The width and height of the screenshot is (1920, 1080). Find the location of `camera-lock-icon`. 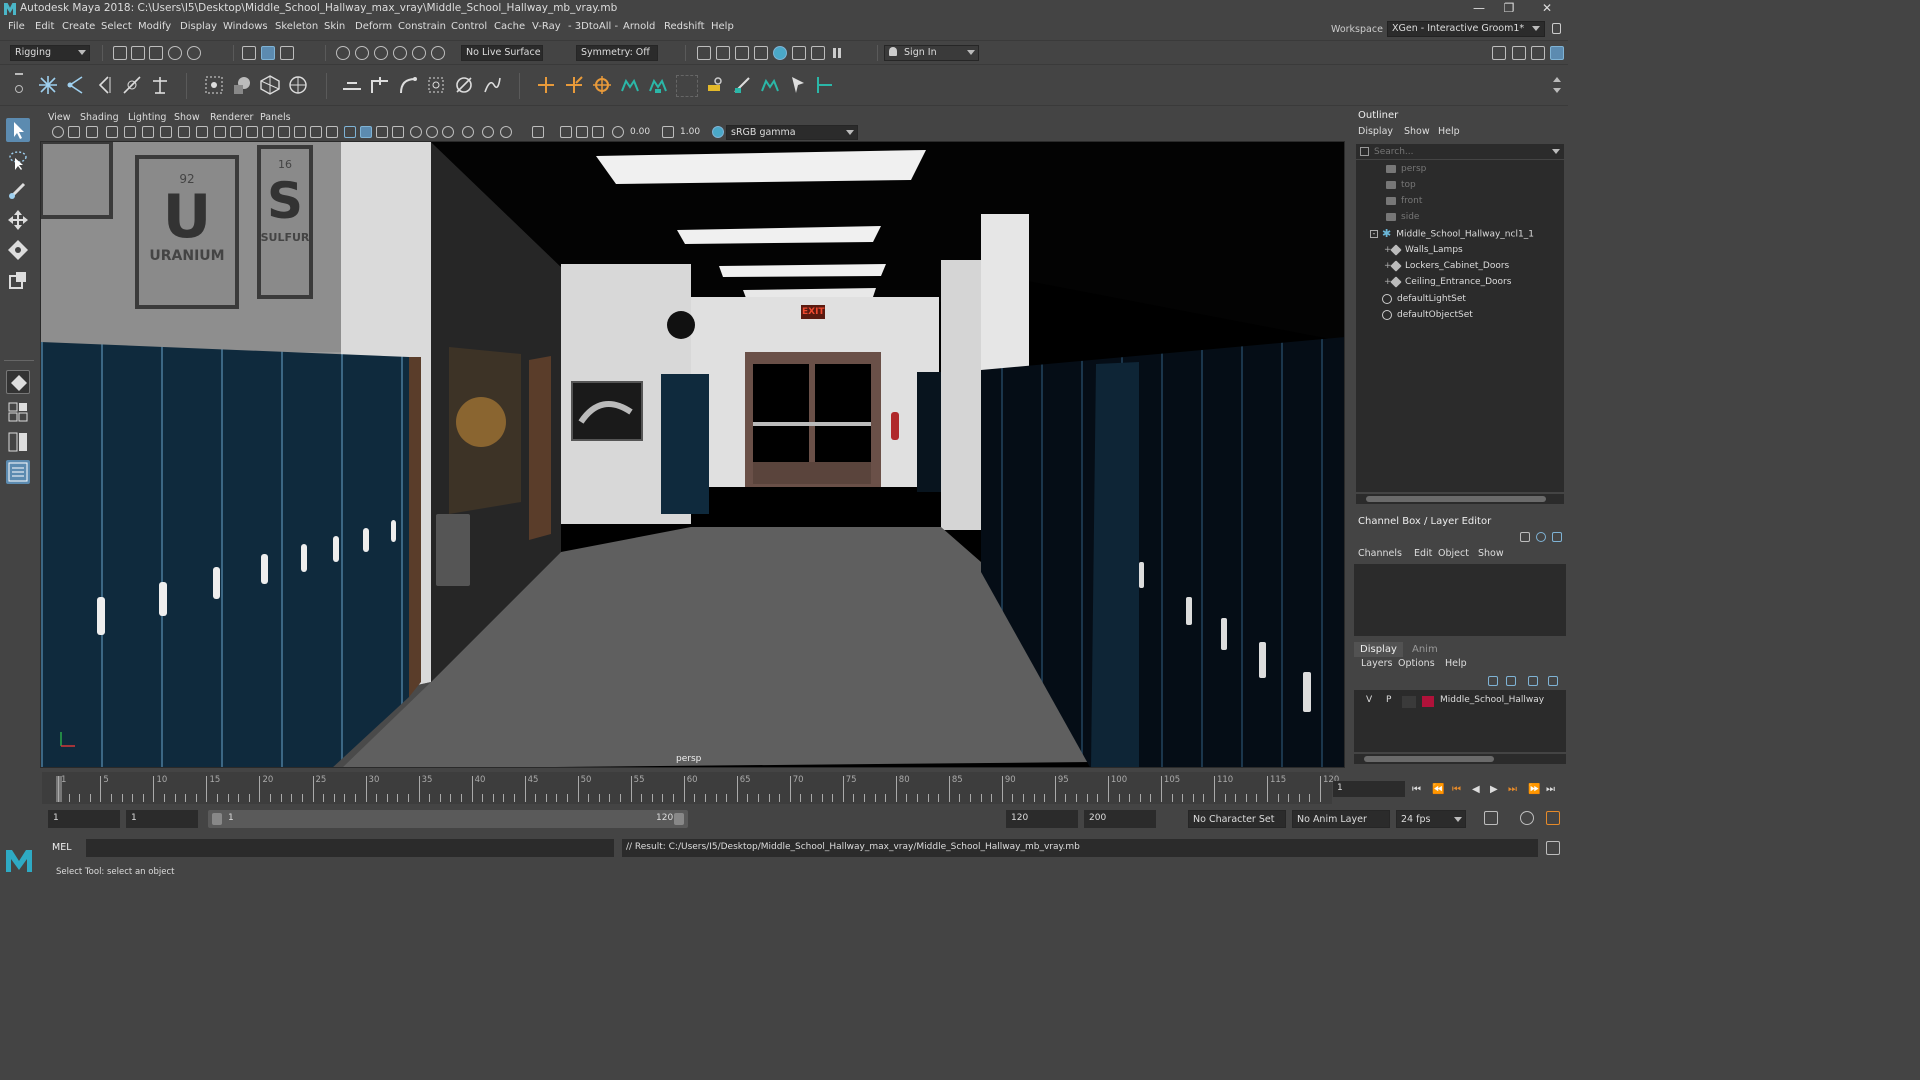

camera-lock-icon is located at coordinates (112, 132).